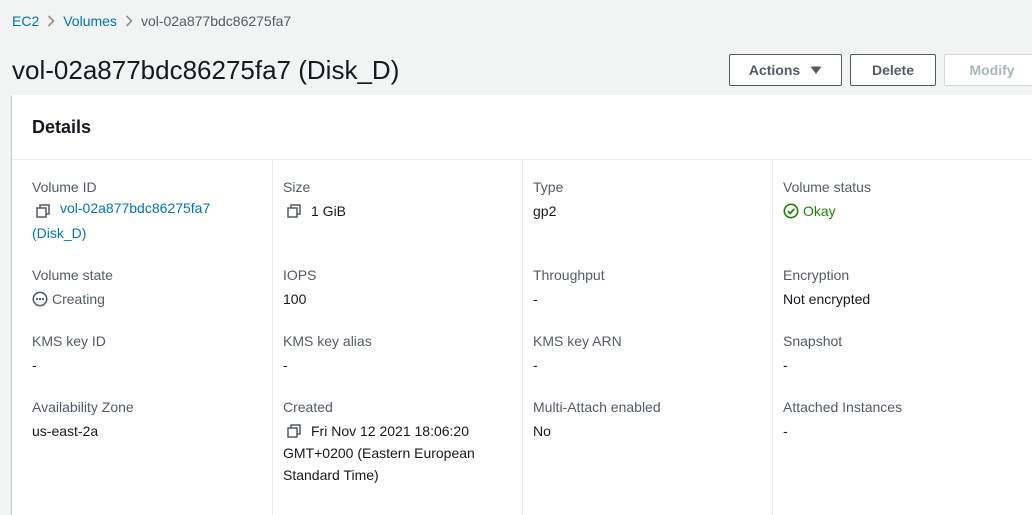 This screenshot has height=515, width=1032. I want to click on kms-key-arn-value: -, so click(535, 365).